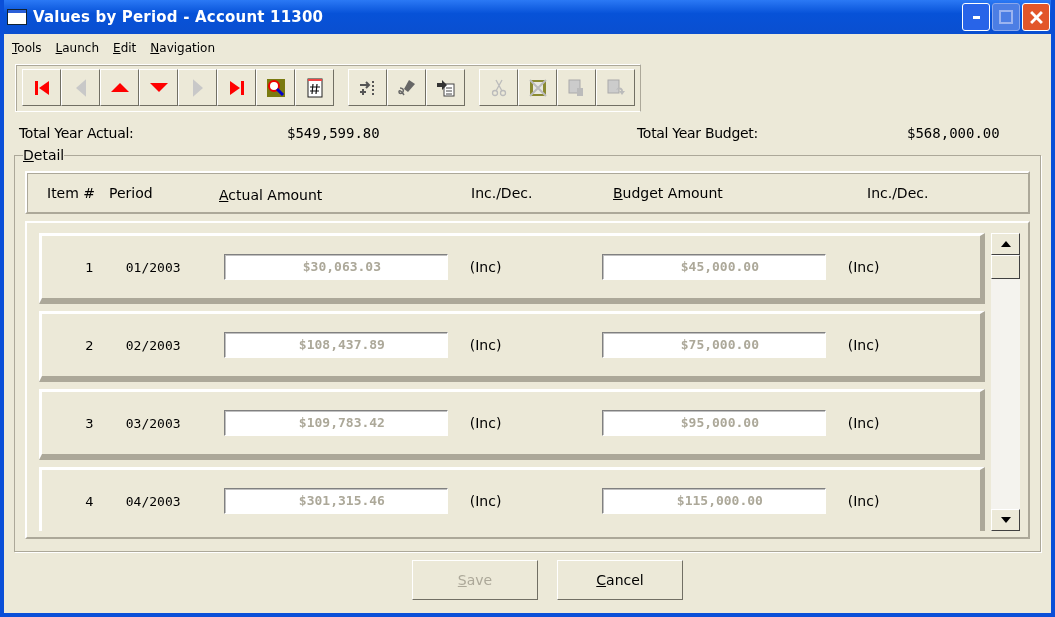  Describe the element at coordinates (89, 267) in the screenshot. I see `item-number: 1` at that location.